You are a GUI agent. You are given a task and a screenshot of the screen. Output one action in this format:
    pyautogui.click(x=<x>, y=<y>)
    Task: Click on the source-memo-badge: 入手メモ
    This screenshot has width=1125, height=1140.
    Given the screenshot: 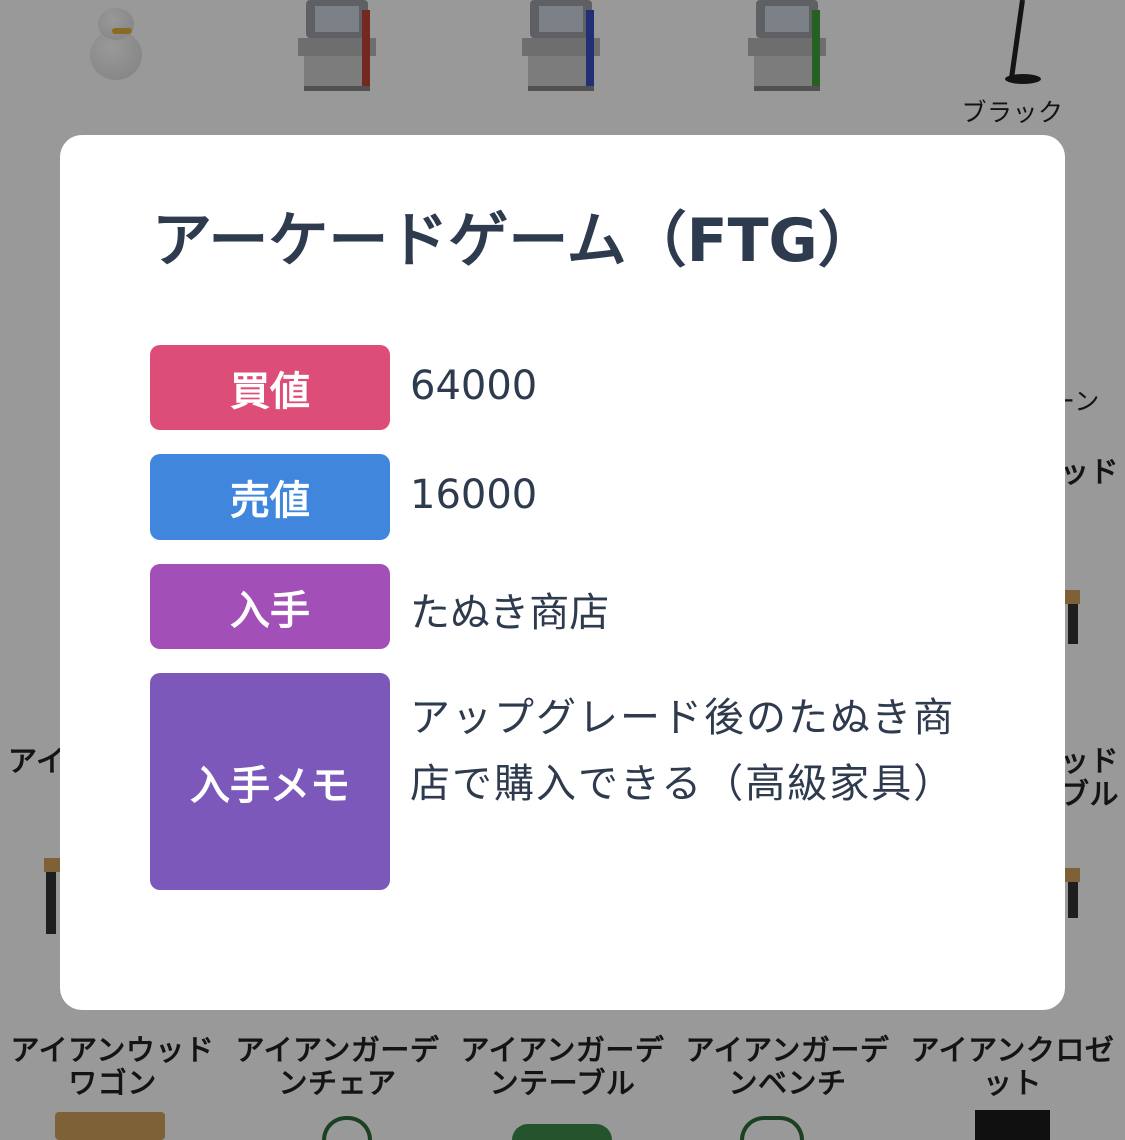 What is the action you would take?
    pyautogui.click(x=270, y=781)
    